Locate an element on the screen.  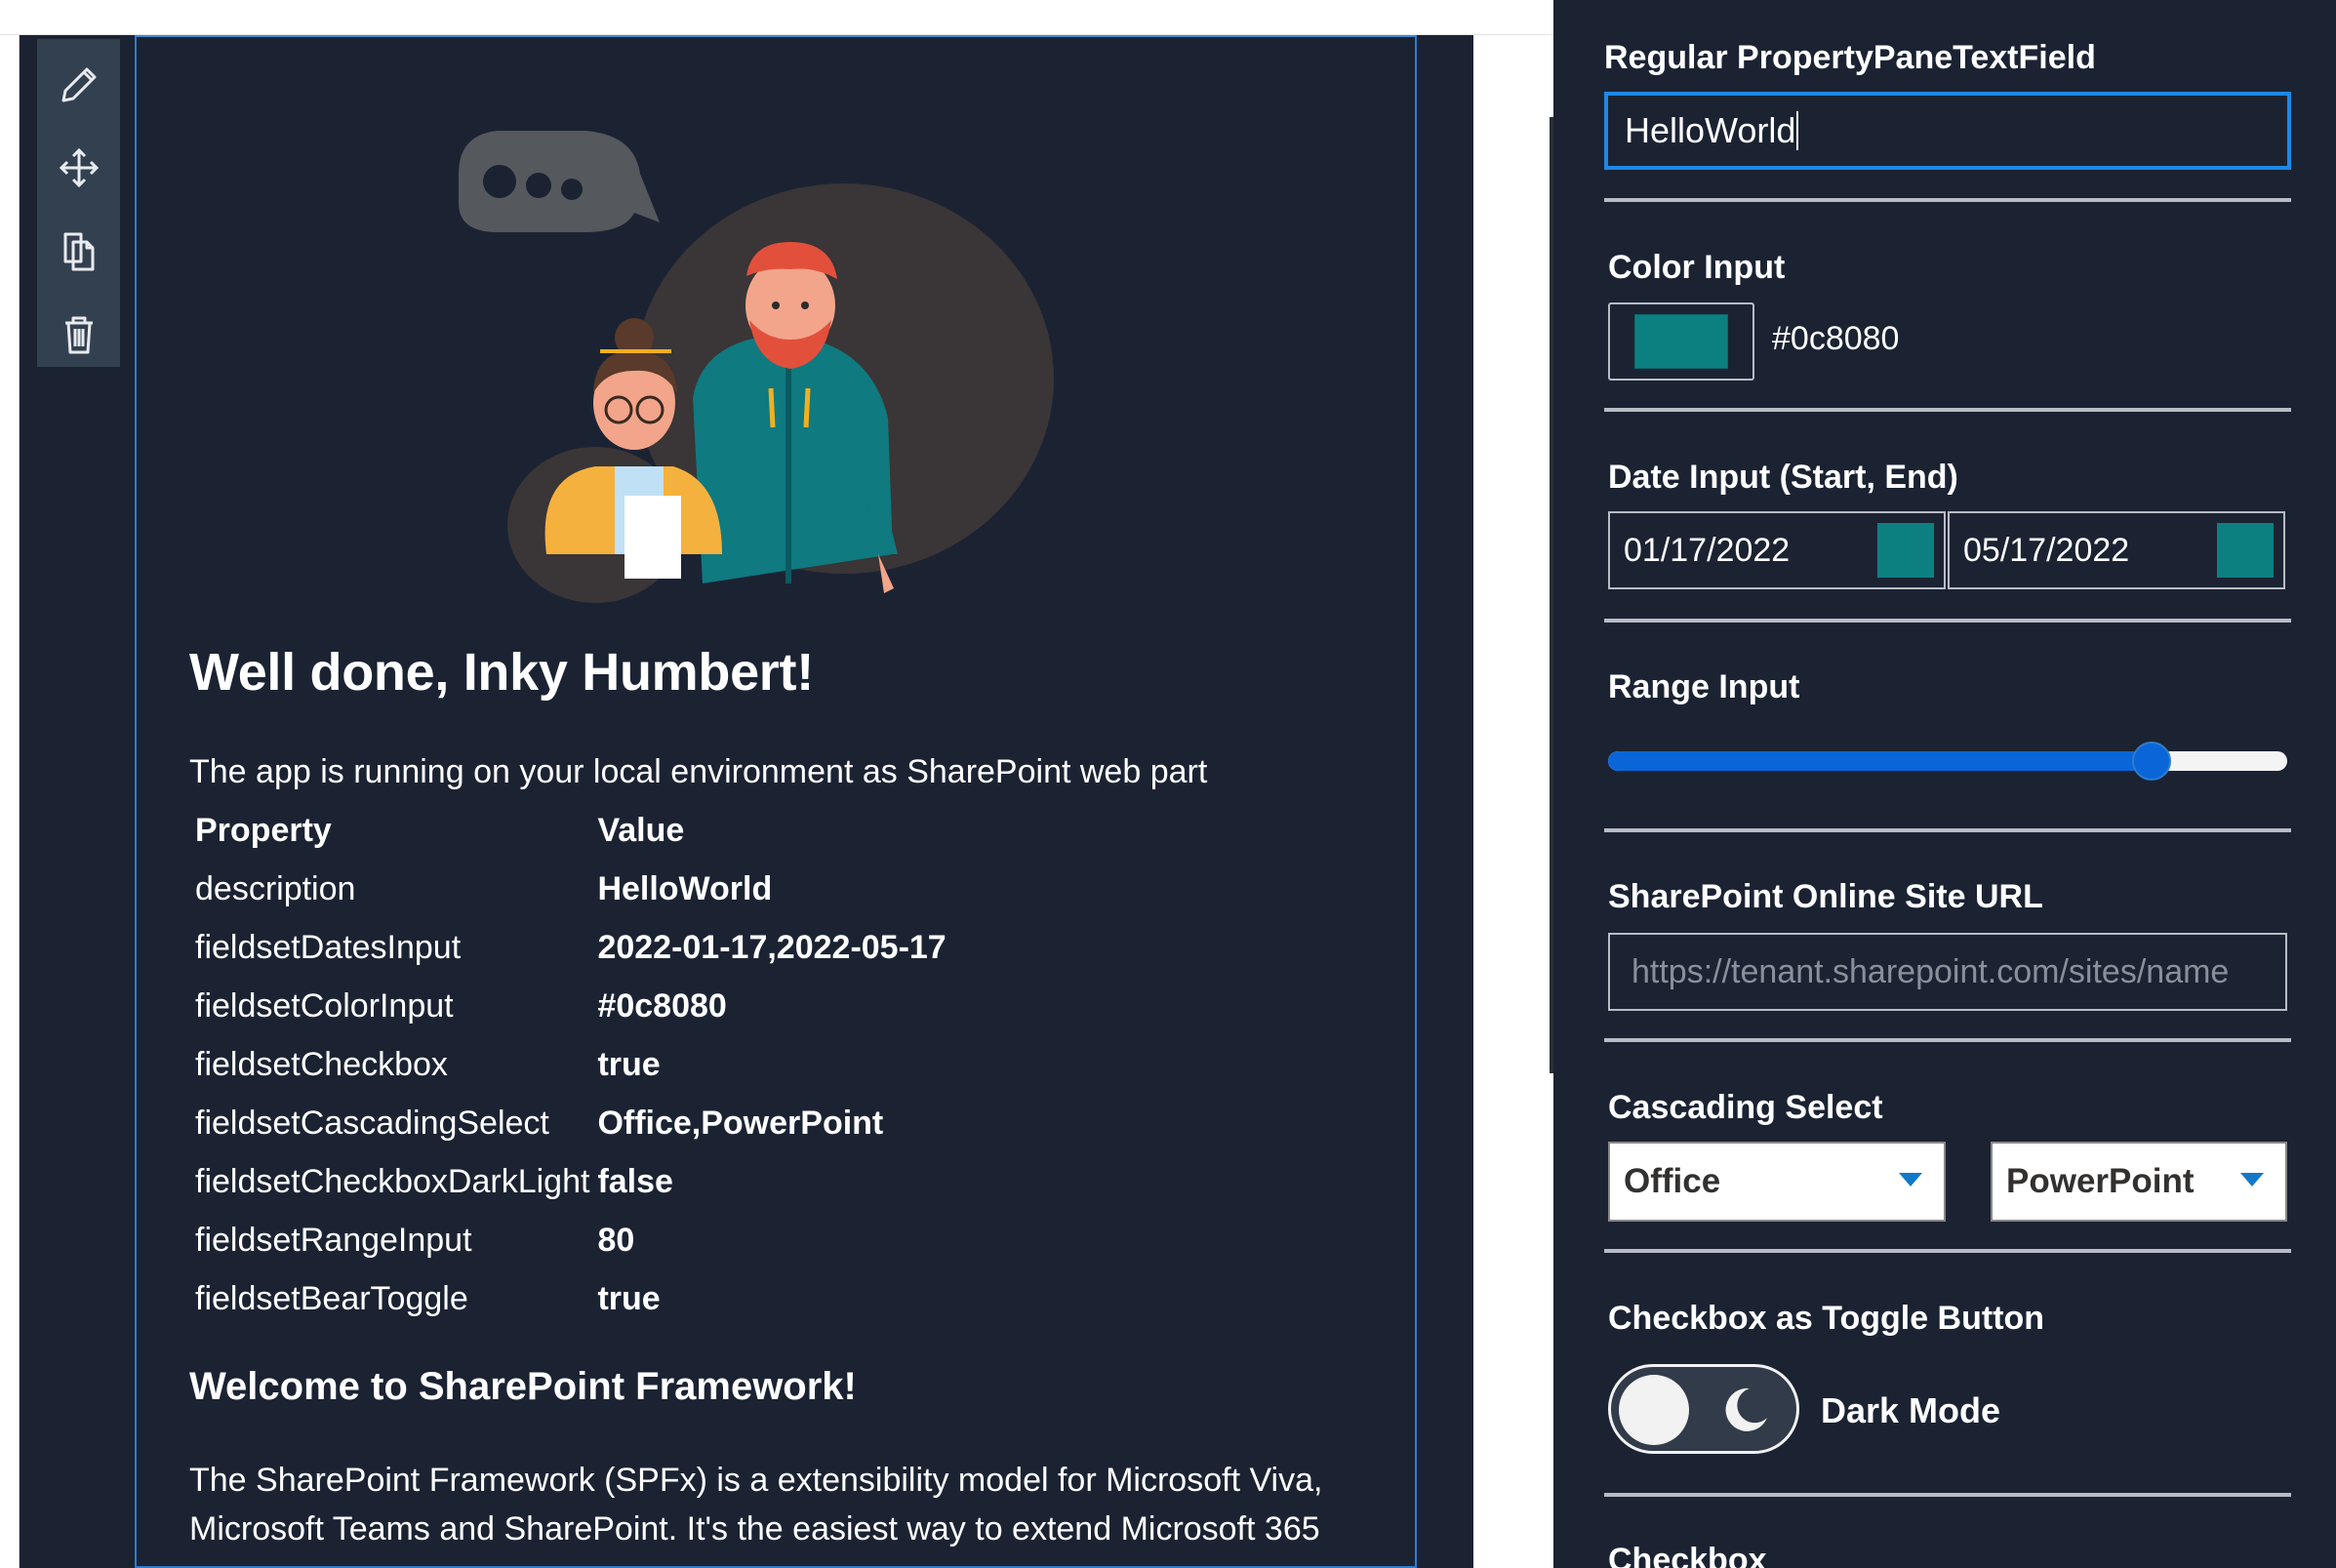
toggle-knob is located at coordinates (1654, 1410).